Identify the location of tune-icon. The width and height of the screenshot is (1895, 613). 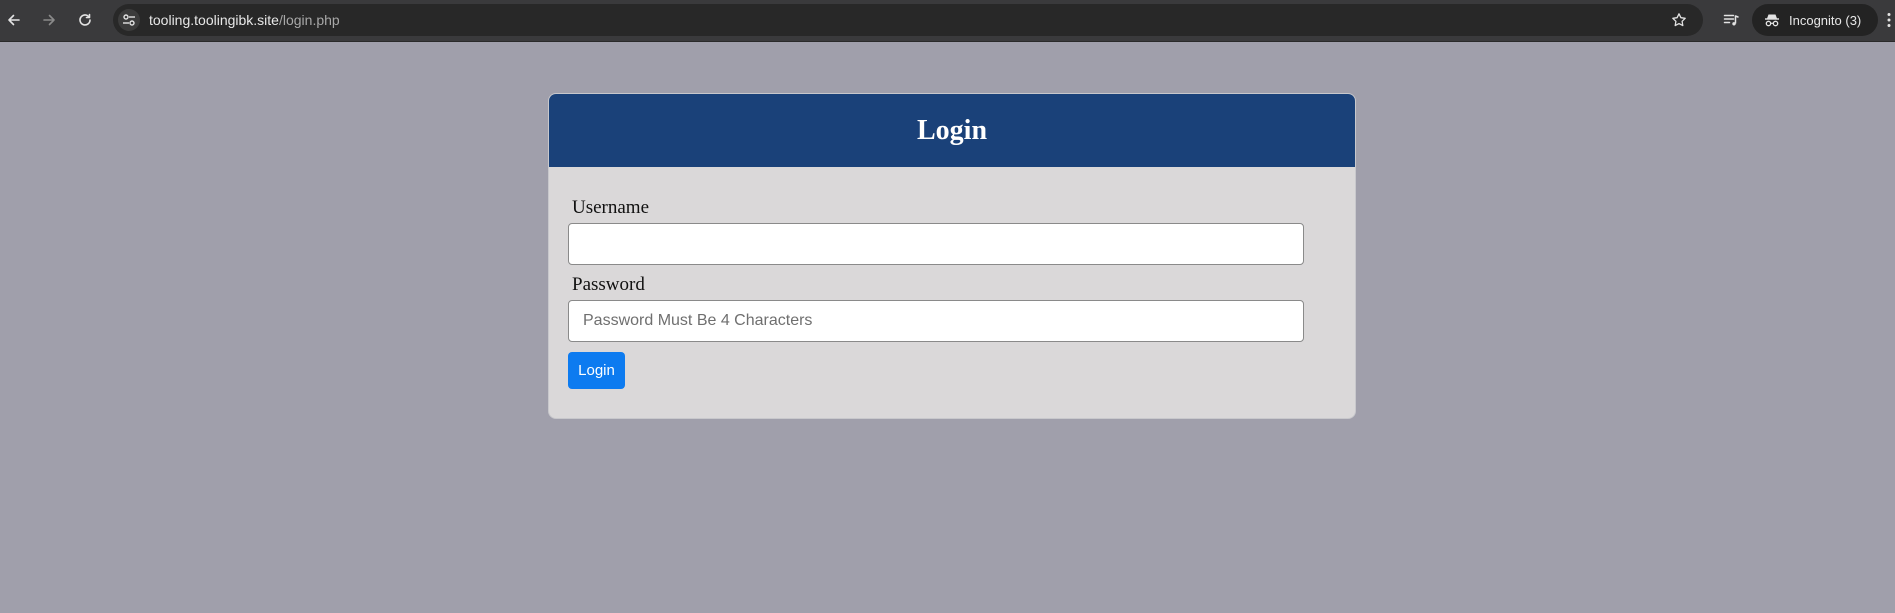
(129, 20).